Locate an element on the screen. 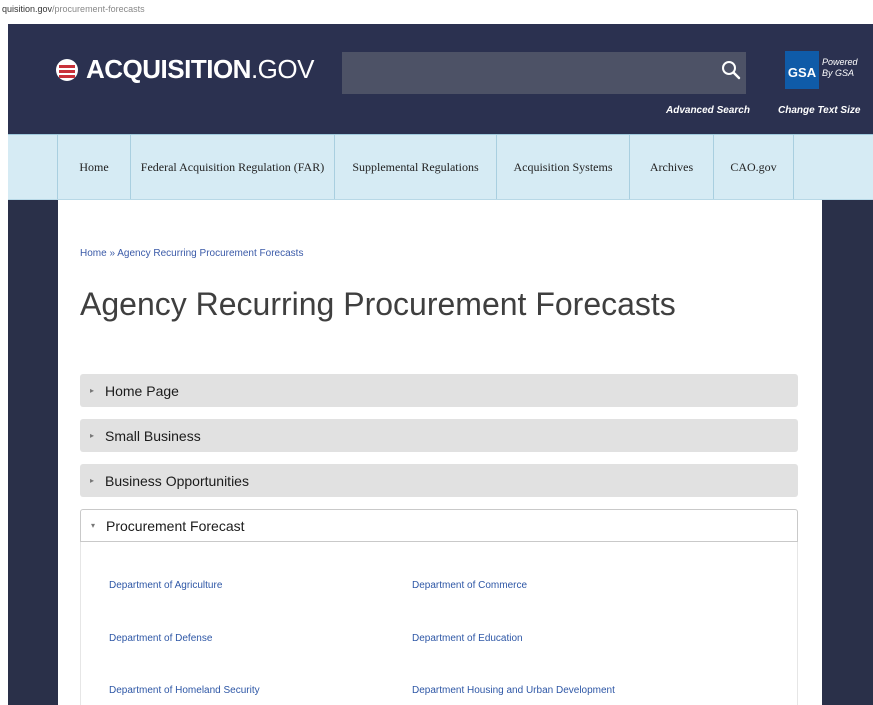 Image resolution: width=873 pixels, height=705 pixels. link-department-housing-and-urban-development: Department Housing and Urban Development is located at coordinates (513, 690).